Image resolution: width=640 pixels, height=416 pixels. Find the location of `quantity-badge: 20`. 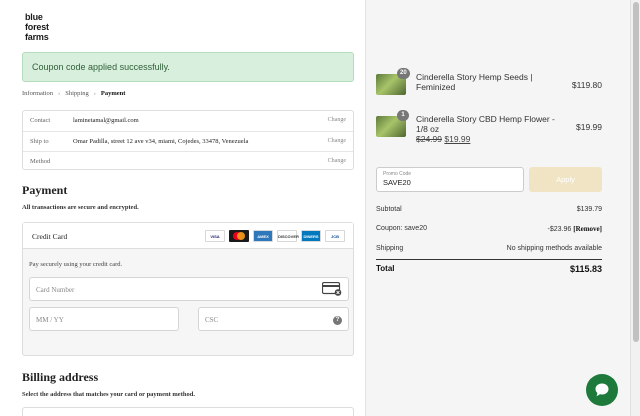

quantity-badge: 20 is located at coordinates (403, 73).